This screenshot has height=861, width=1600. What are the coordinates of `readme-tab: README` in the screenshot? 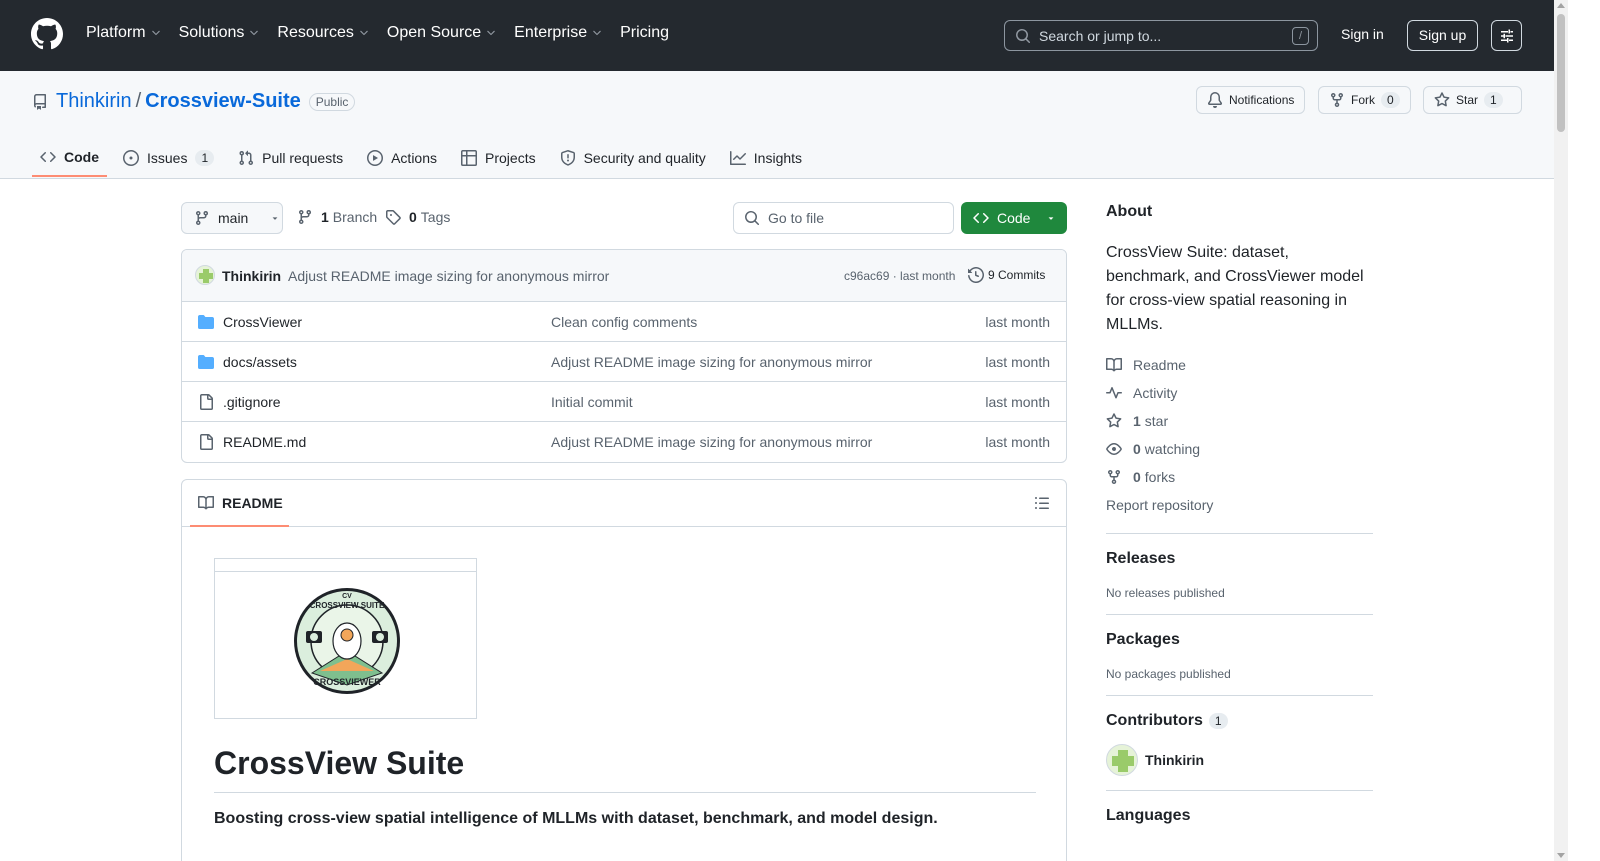 It's located at (239, 503).